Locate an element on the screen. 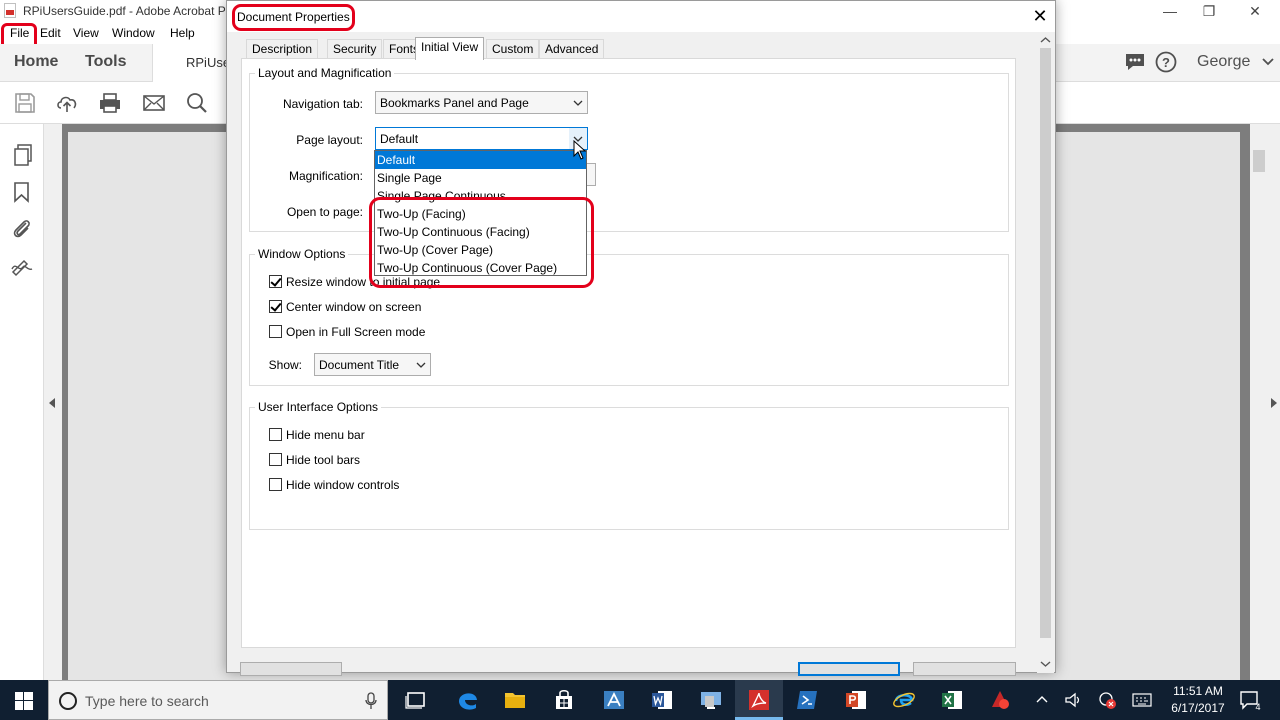 Image resolution: width=1280 pixels, height=720 pixels. app-icon is located at coordinates (614, 700).